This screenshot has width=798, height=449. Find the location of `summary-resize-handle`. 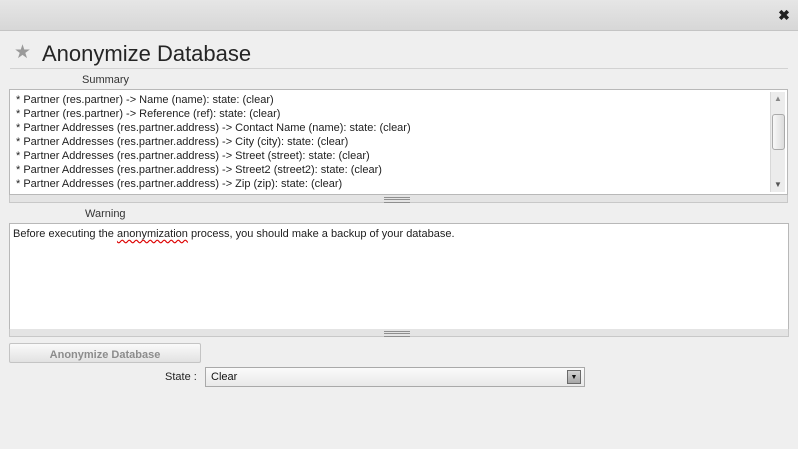

summary-resize-handle is located at coordinates (398, 199).